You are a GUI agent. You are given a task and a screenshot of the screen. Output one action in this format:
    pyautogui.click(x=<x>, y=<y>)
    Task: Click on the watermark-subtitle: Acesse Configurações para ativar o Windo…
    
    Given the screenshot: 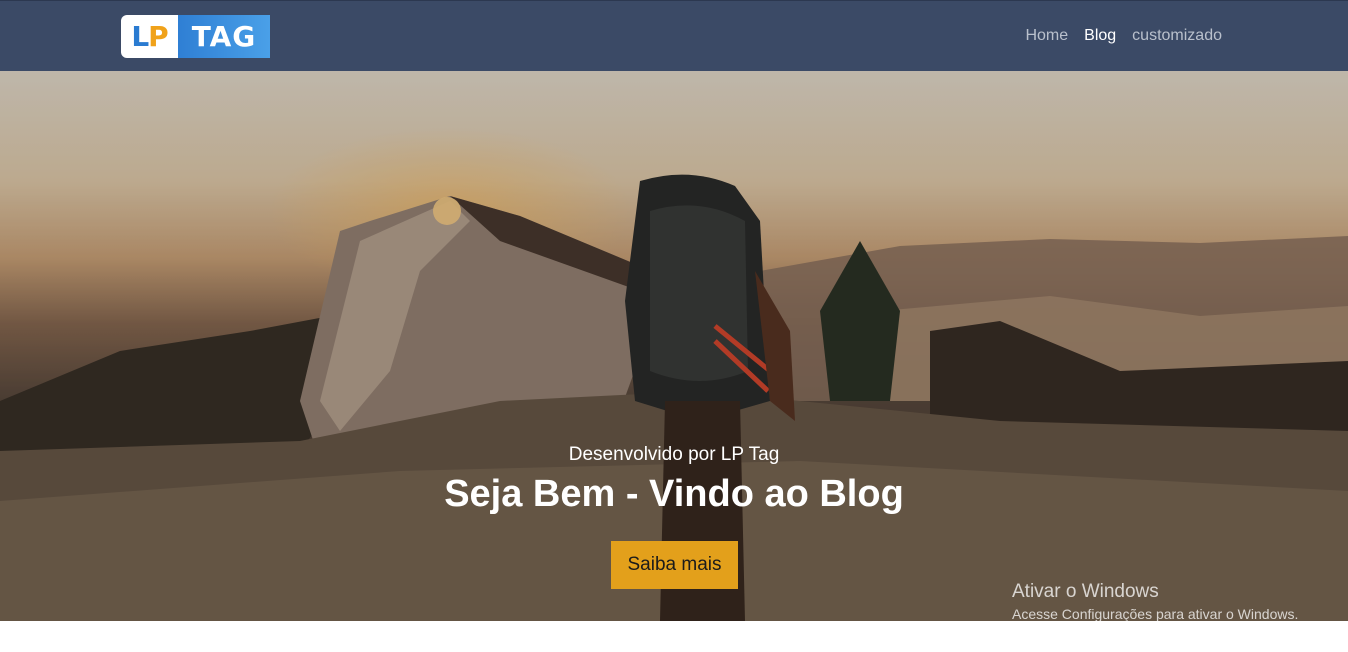 What is the action you would take?
    pyautogui.click(x=1155, y=613)
    